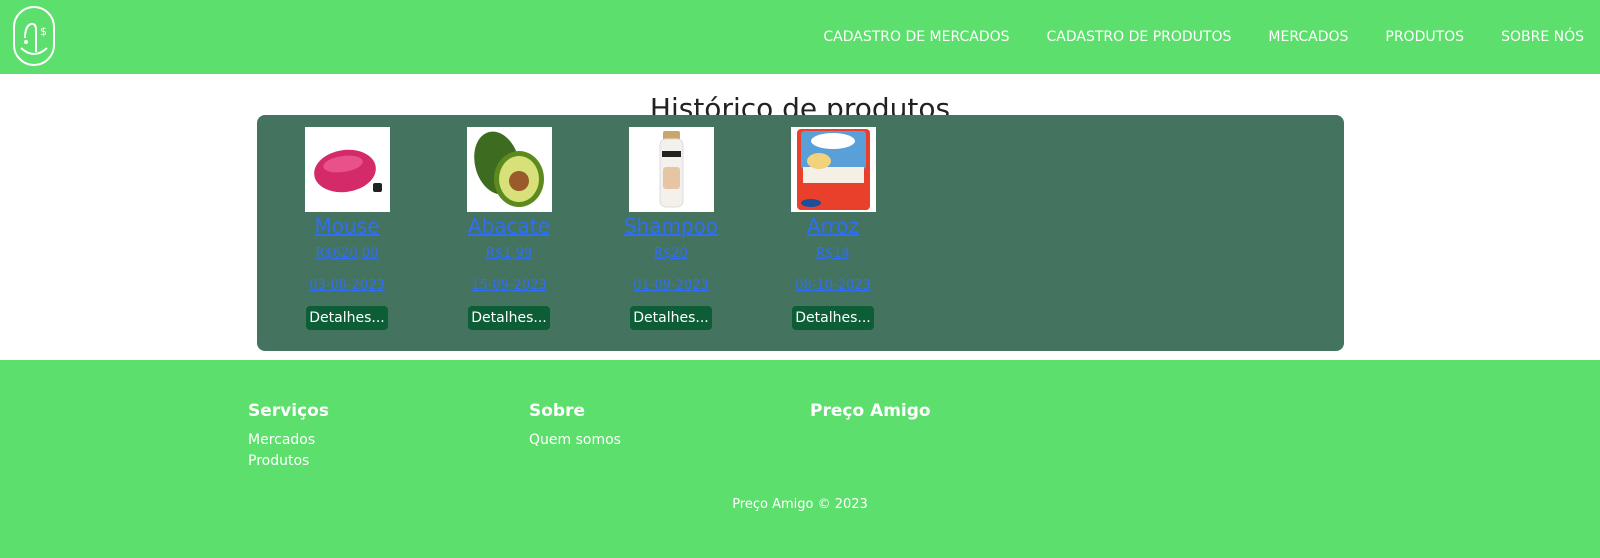  I want to click on product-name-link: Shampoo, so click(671, 226).